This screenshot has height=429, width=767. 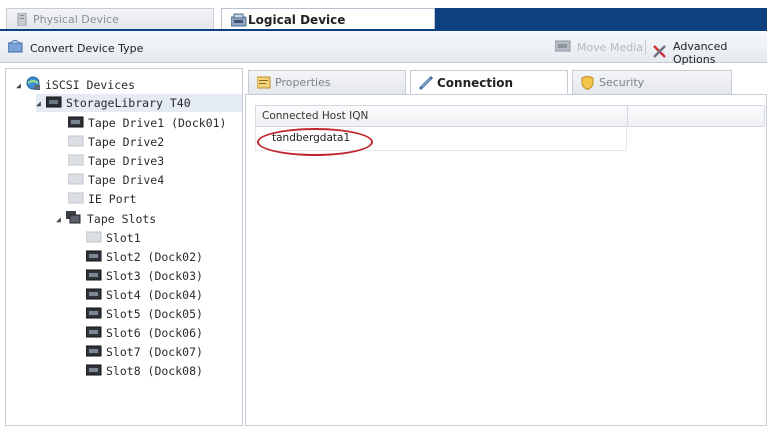 What do you see at coordinates (126, 142) in the screenshot?
I see `tree-node-label: Tape Drive2` at bounding box center [126, 142].